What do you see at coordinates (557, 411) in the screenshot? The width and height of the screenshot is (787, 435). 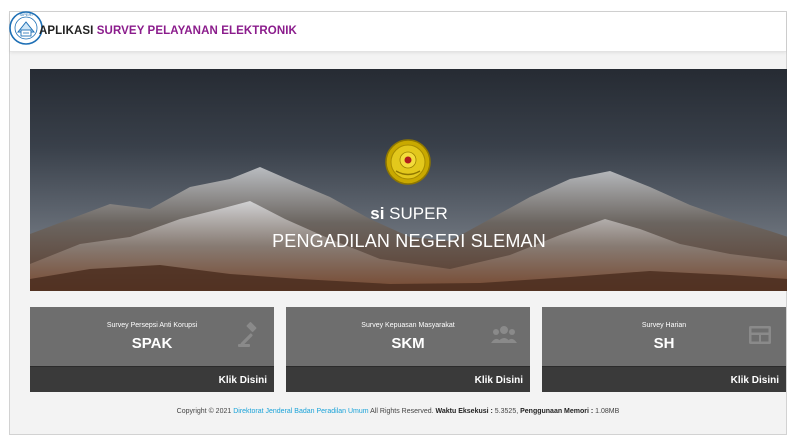 I see `footer-mem-label: Penggunaan Memori :` at bounding box center [557, 411].